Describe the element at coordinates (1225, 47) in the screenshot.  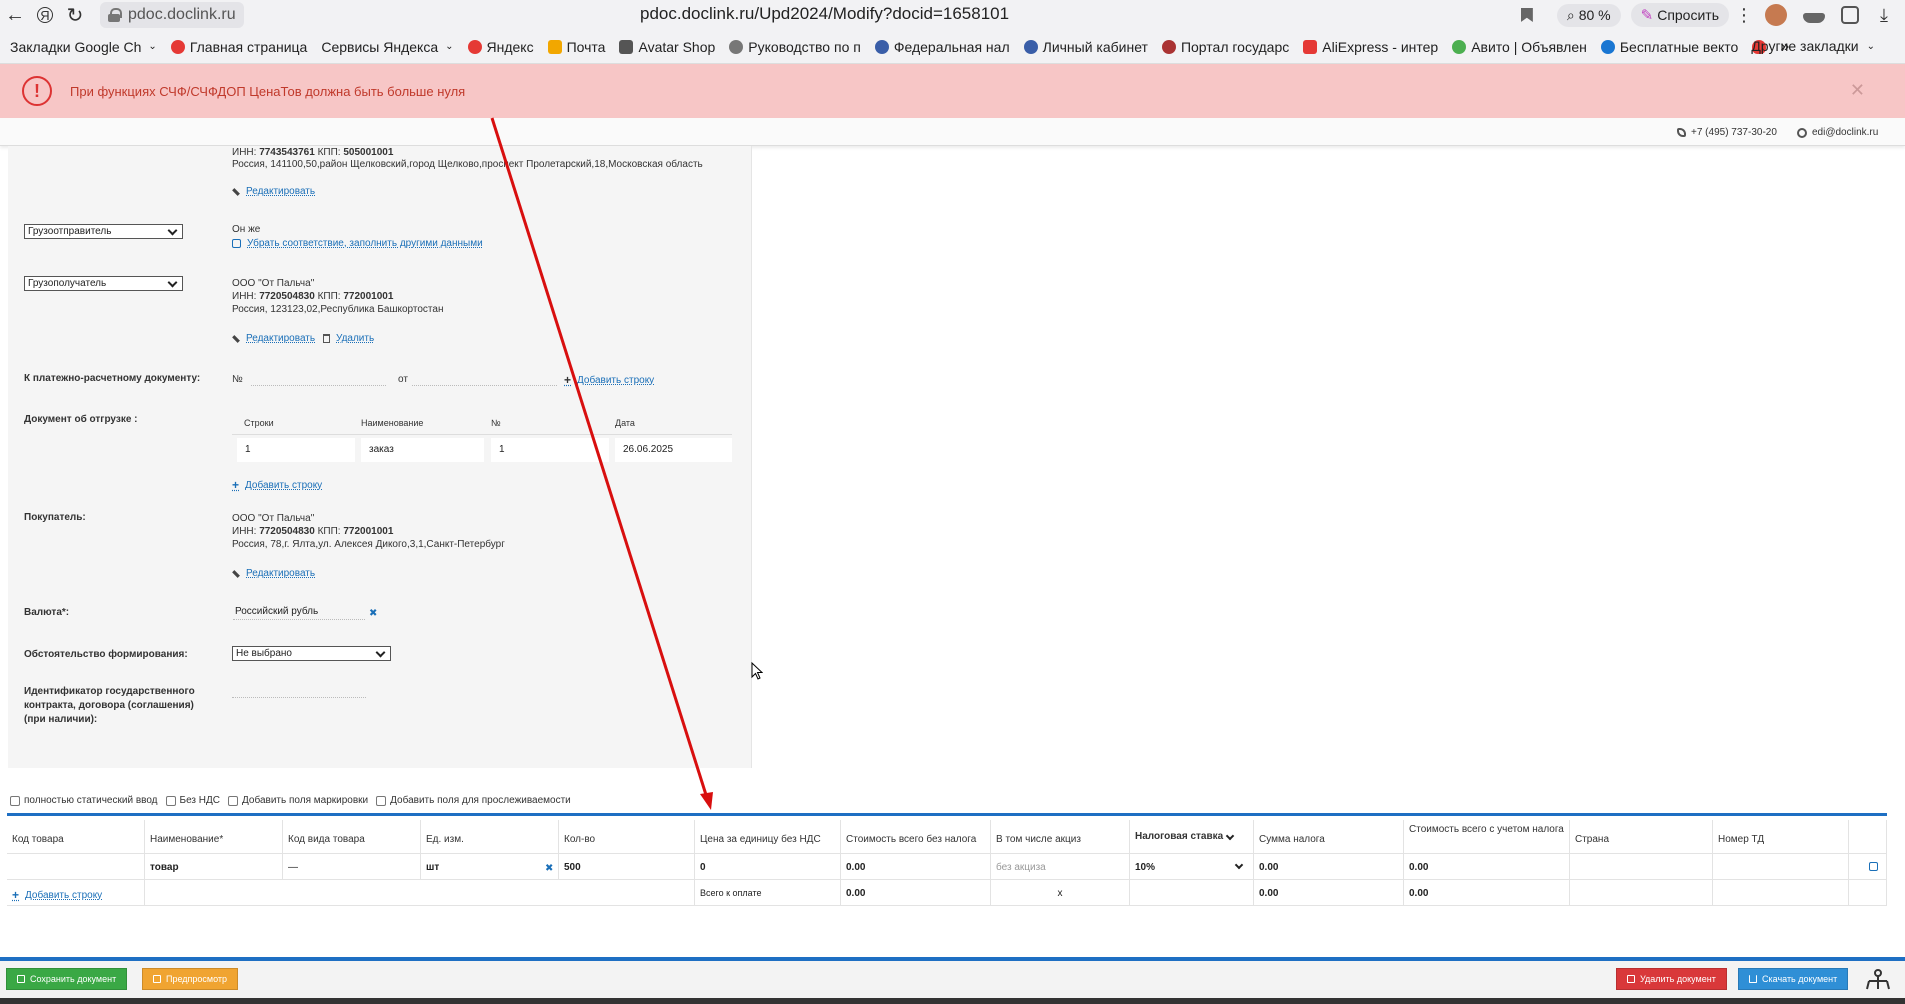
I see `bookmark-item: Портал государс` at that location.